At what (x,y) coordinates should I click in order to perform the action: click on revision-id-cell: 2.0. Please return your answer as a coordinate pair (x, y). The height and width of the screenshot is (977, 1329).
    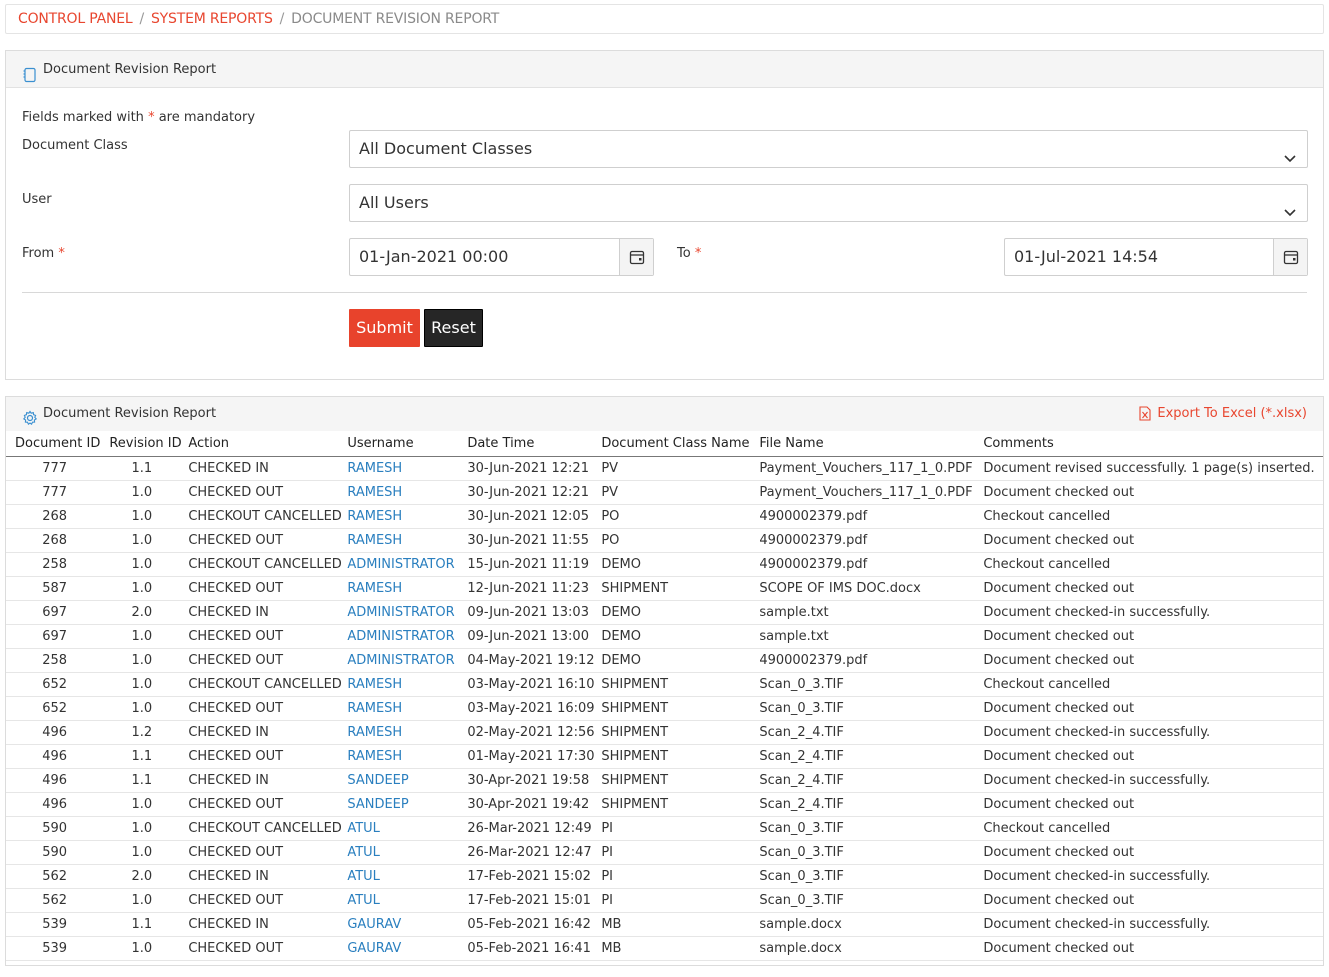
    Looking at the image, I should click on (142, 612).